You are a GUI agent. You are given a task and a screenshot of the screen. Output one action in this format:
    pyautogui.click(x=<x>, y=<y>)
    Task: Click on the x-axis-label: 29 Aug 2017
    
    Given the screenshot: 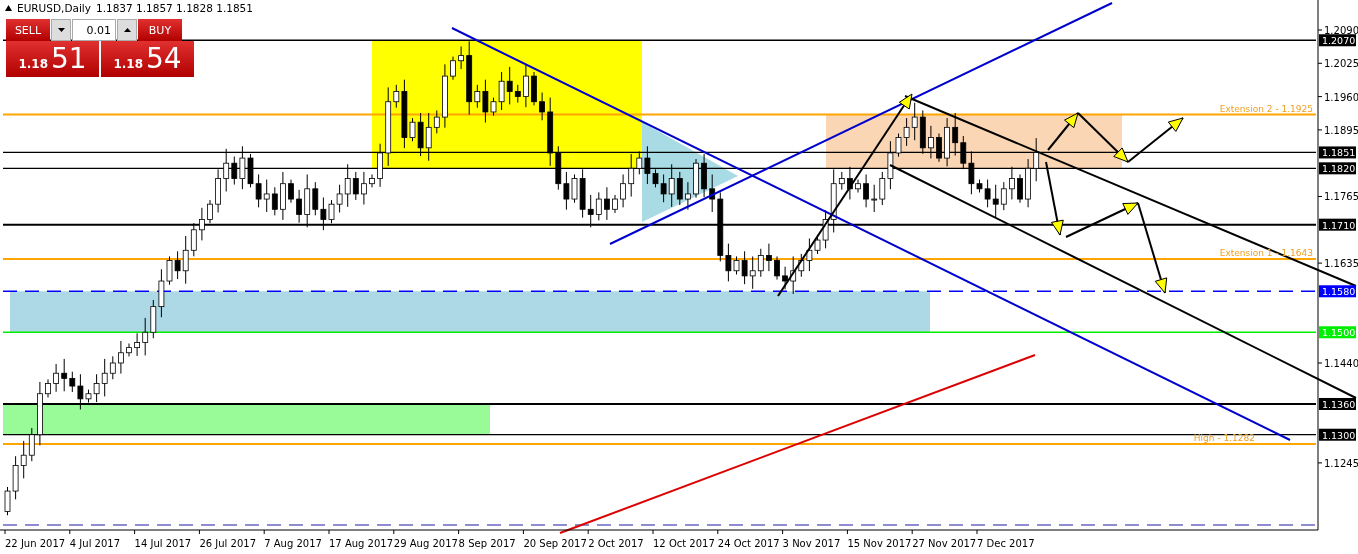 What is the action you would take?
    pyautogui.click(x=425, y=543)
    